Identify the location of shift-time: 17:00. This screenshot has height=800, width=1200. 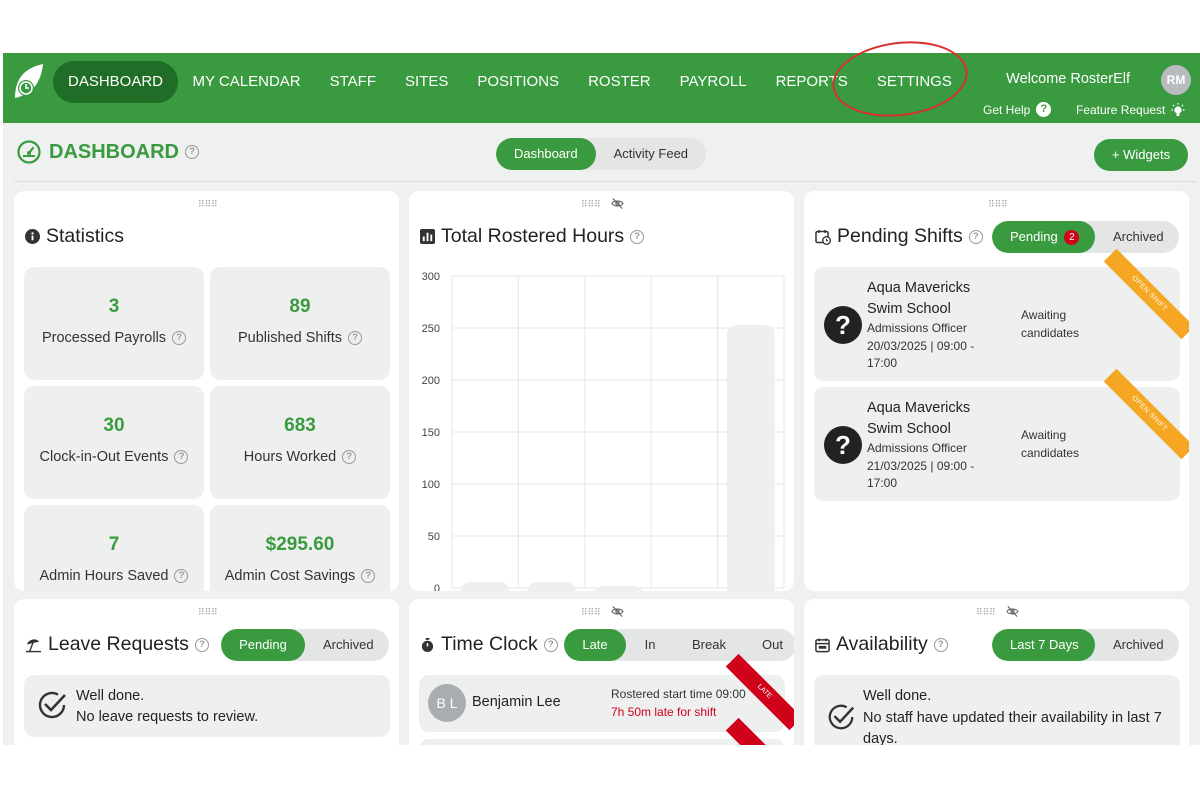
(882, 363).